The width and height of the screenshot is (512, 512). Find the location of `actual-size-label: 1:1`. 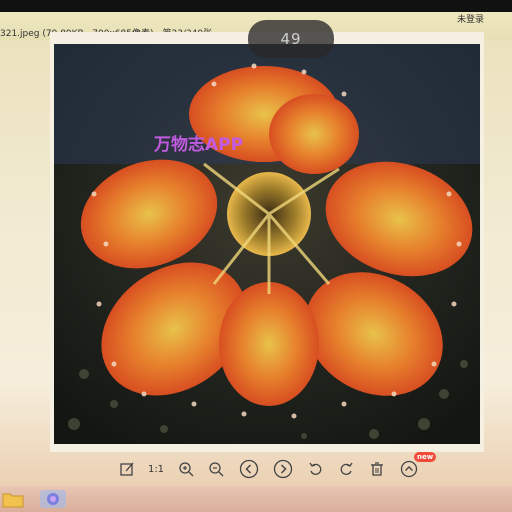

actual-size-label: 1:1 is located at coordinates (156, 469).